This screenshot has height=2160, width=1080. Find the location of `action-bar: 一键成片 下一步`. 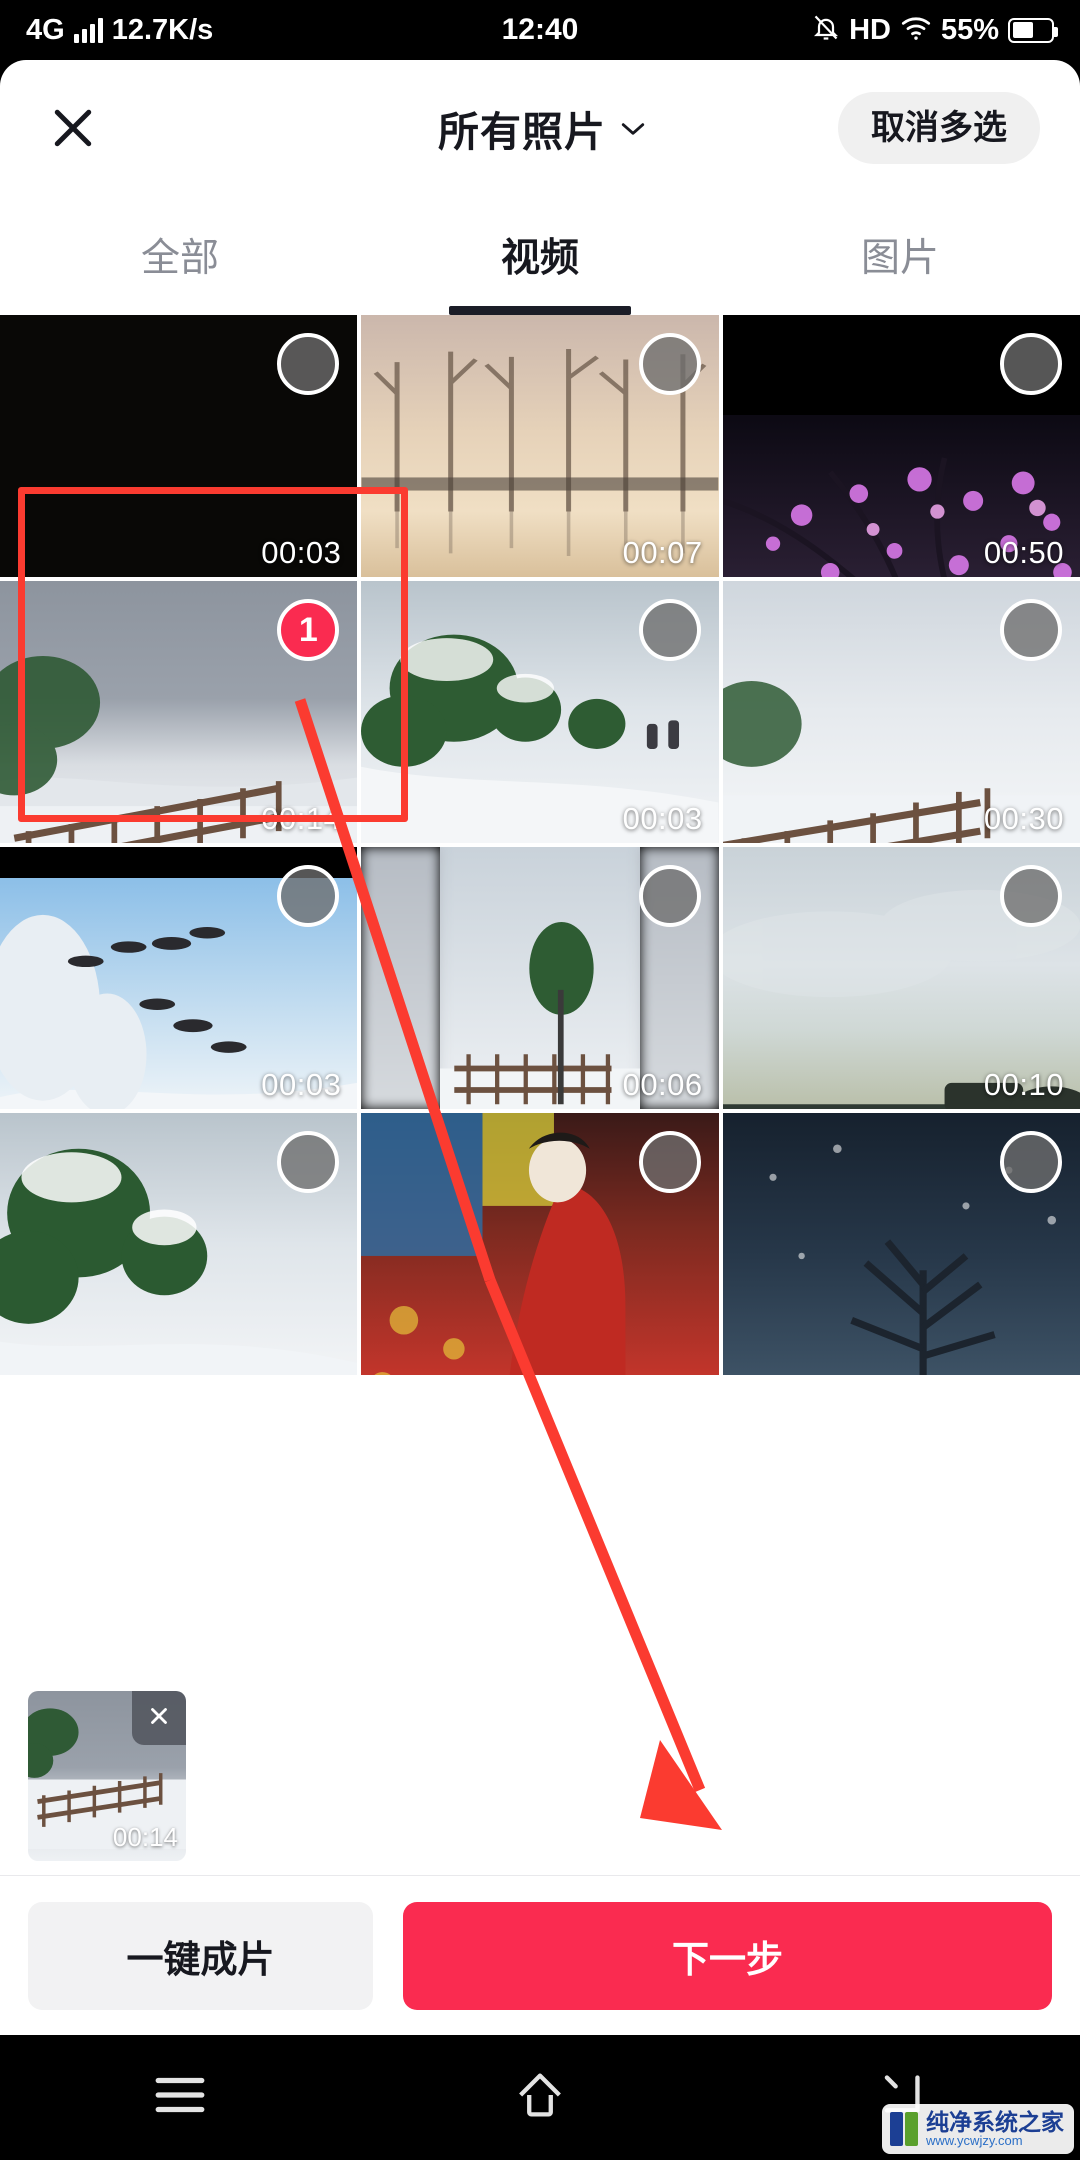

action-bar: 一键成片 下一步 is located at coordinates (540, 1955).